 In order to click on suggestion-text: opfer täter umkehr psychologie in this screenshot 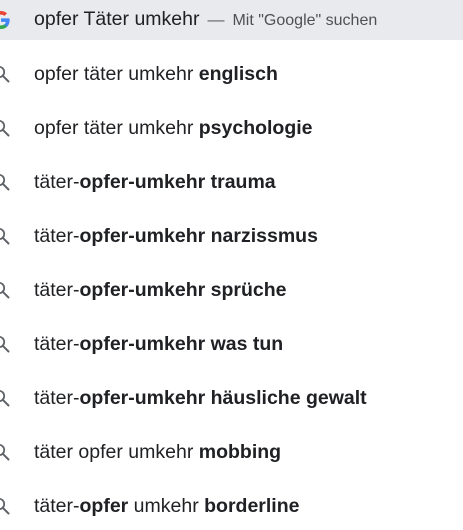, I will do `click(173, 128)`.